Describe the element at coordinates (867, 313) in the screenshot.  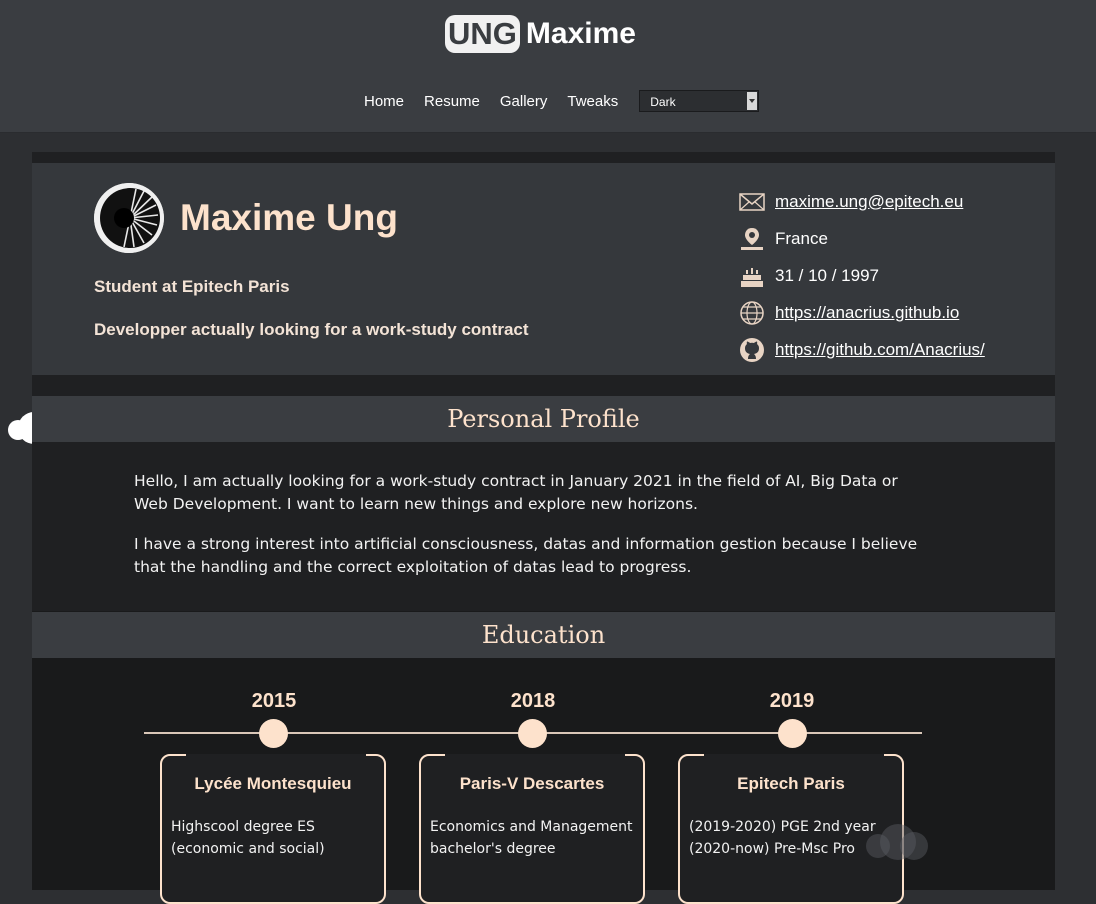
I see `website-link: https://anacrius.github.io` at that location.